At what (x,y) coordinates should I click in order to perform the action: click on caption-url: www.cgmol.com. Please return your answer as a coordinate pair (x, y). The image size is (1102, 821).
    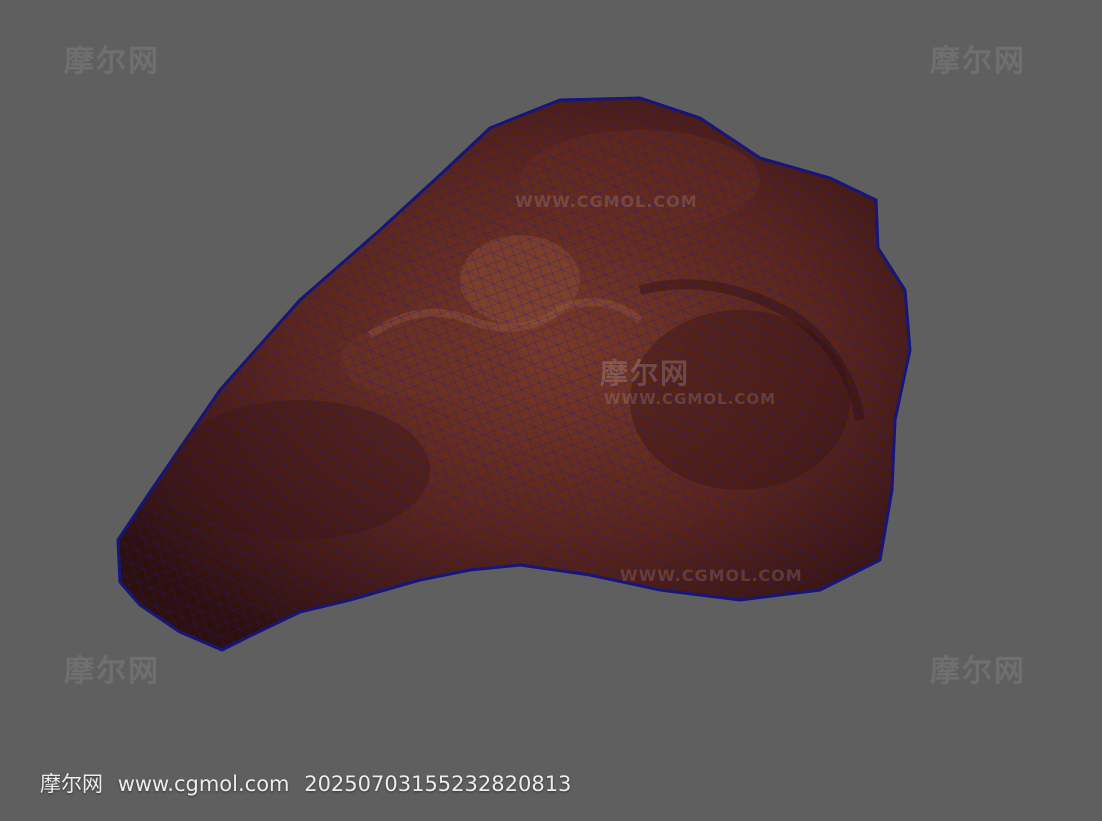
    Looking at the image, I should click on (203, 784).